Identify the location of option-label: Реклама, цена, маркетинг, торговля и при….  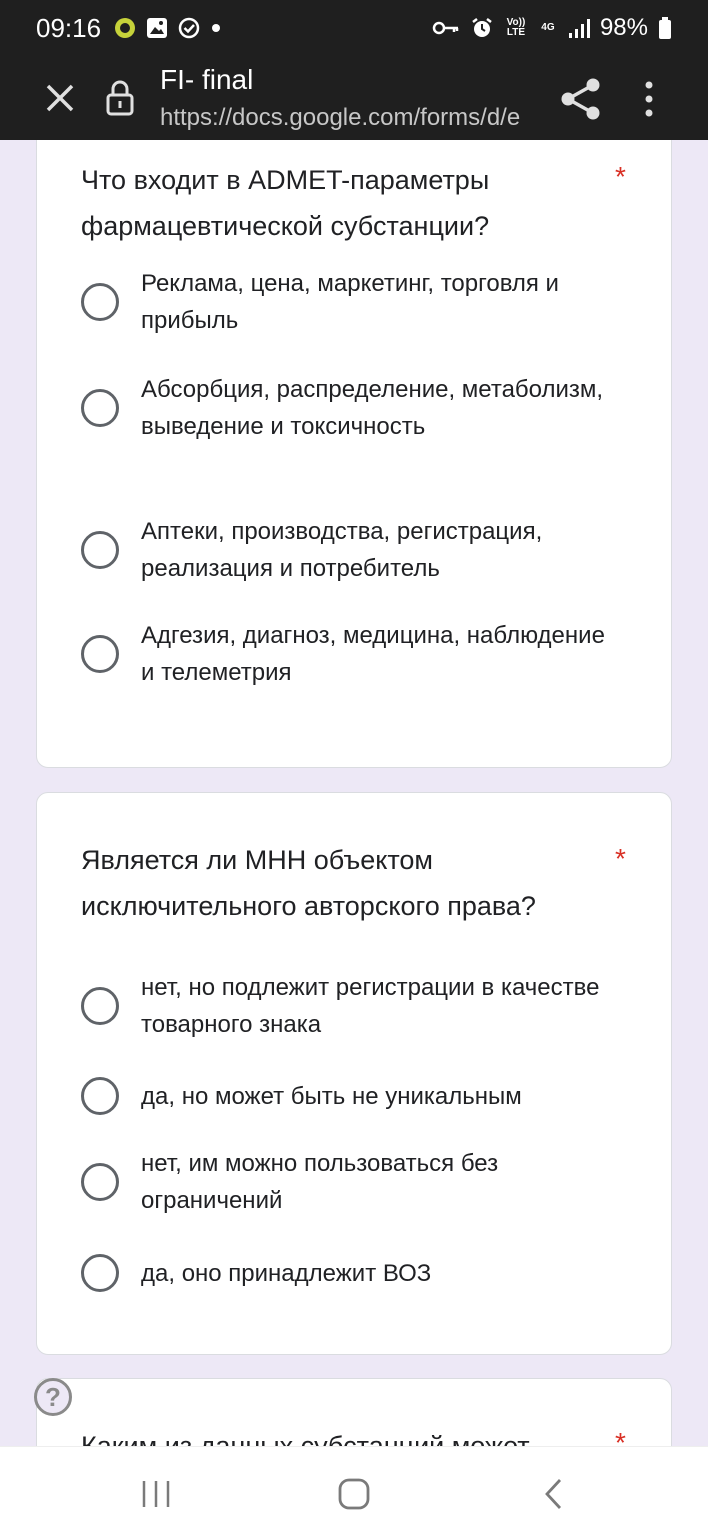
(350, 302).